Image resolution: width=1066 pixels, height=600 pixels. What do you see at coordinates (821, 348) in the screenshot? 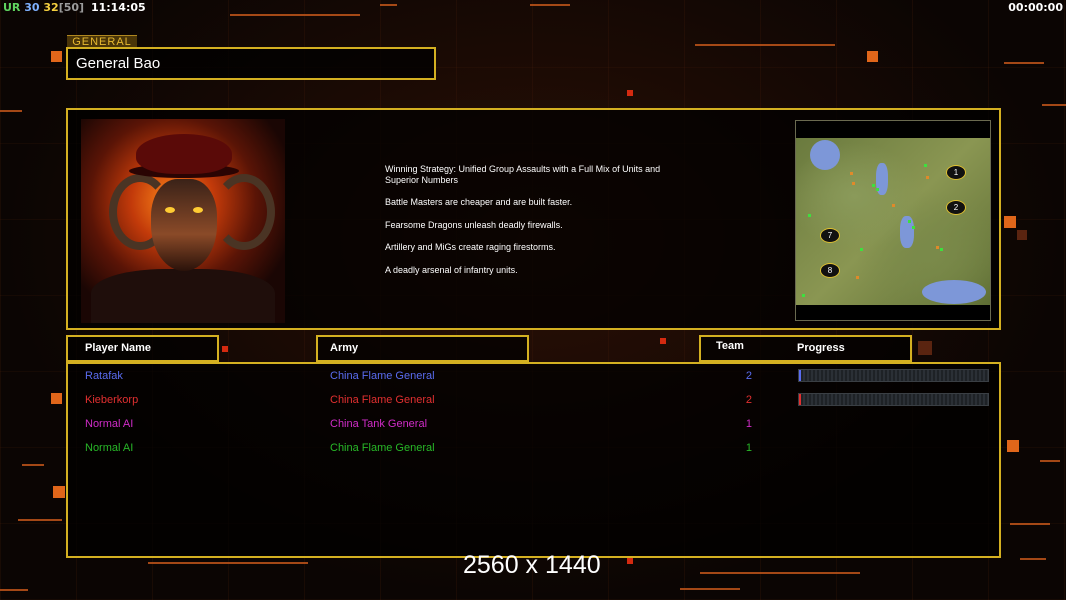
I see `progress-header: Progress` at bounding box center [821, 348].